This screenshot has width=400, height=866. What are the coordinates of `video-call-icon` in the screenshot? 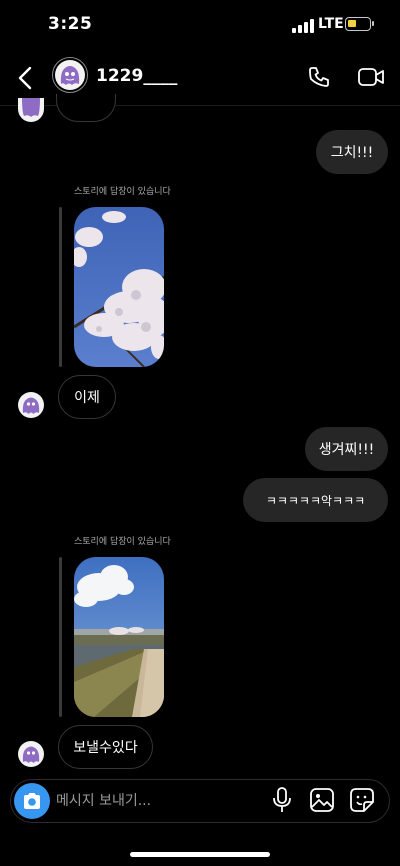 It's located at (371, 77).